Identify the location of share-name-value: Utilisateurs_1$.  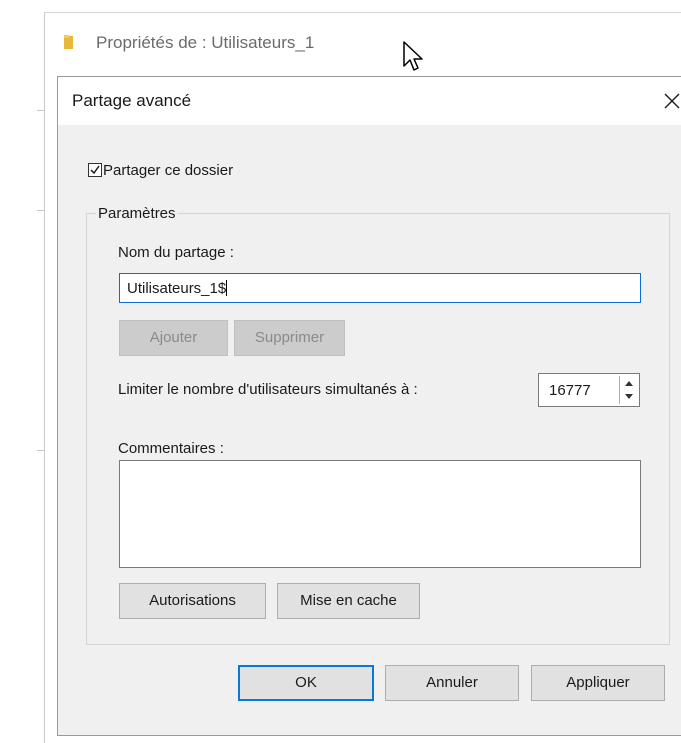
(177, 288).